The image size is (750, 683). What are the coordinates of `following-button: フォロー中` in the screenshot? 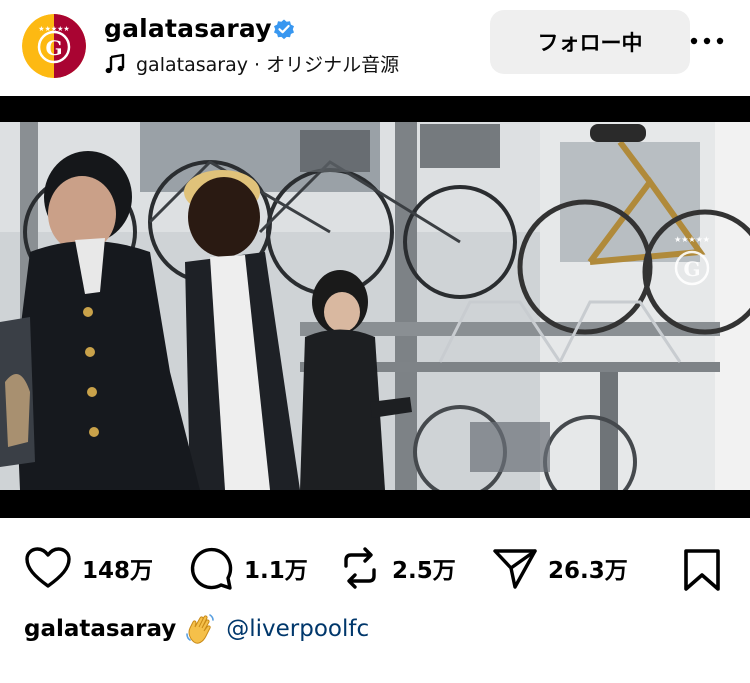 It's located at (590, 42).